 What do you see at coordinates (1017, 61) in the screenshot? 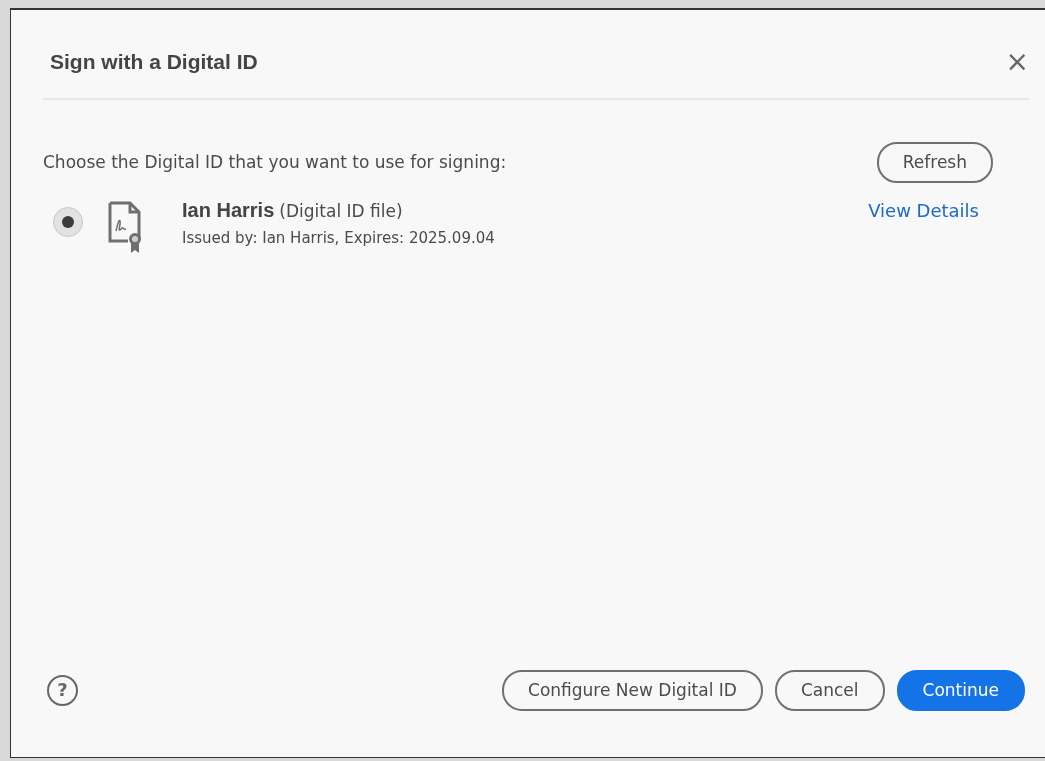
I see `close-button: ×` at bounding box center [1017, 61].